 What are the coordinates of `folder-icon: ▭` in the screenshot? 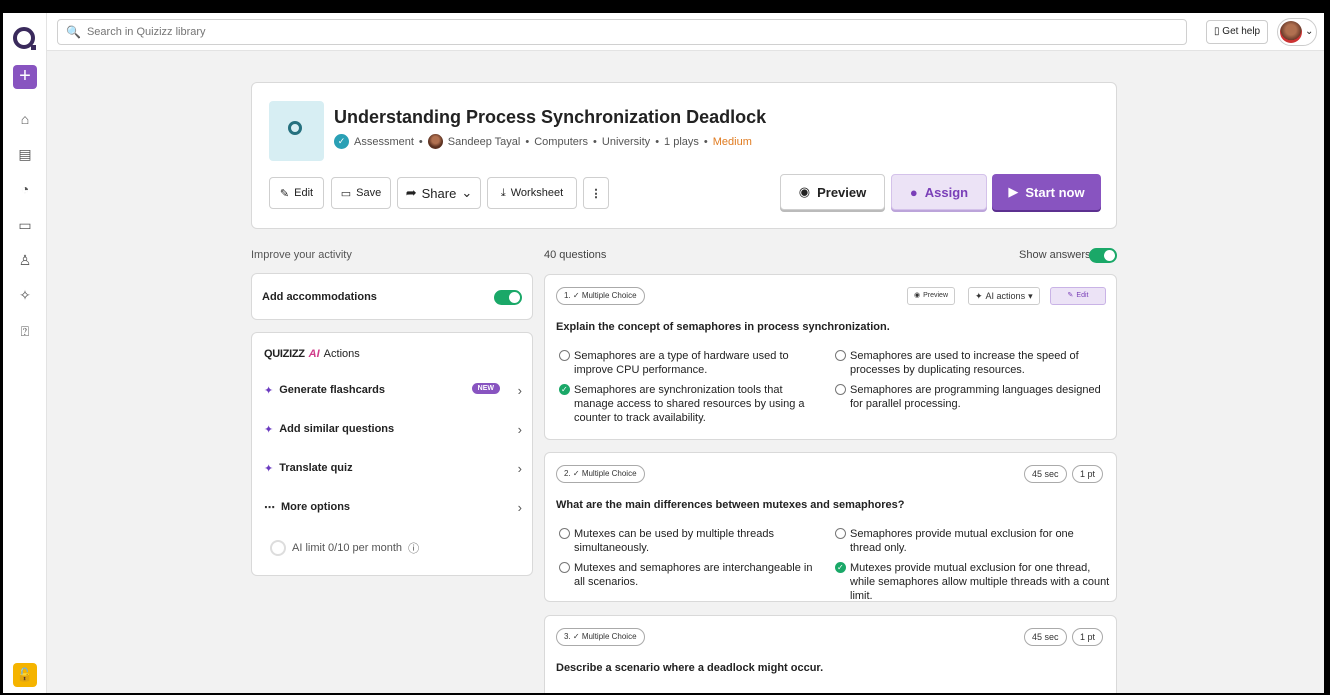 It's located at (346, 193).